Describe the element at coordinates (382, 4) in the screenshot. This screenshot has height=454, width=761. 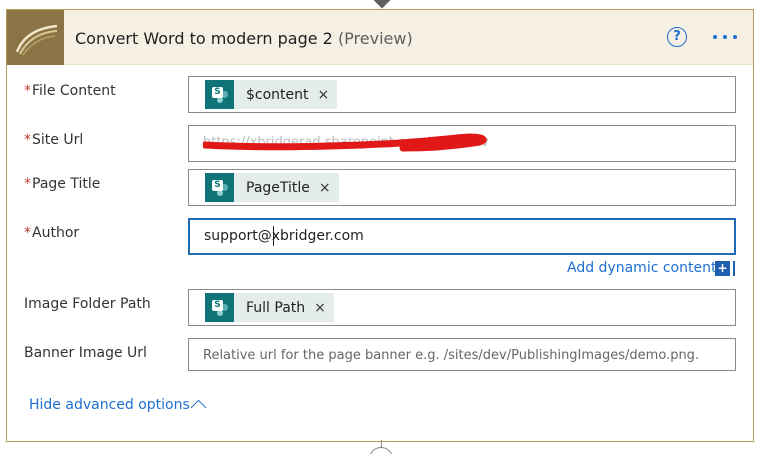
I see `flow-connector-arrow` at that location.